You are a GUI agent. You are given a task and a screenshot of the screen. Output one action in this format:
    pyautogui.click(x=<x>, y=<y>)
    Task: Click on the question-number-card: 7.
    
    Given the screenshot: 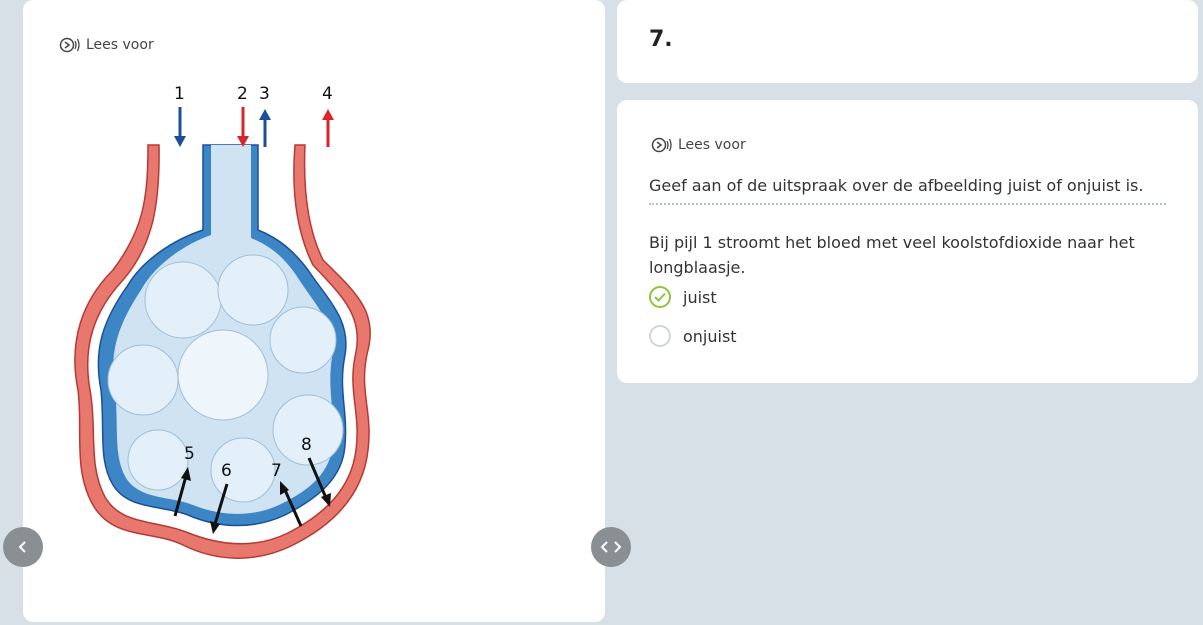 What is the action you would take?
    pyautogui.click(x=907, y=41)
    